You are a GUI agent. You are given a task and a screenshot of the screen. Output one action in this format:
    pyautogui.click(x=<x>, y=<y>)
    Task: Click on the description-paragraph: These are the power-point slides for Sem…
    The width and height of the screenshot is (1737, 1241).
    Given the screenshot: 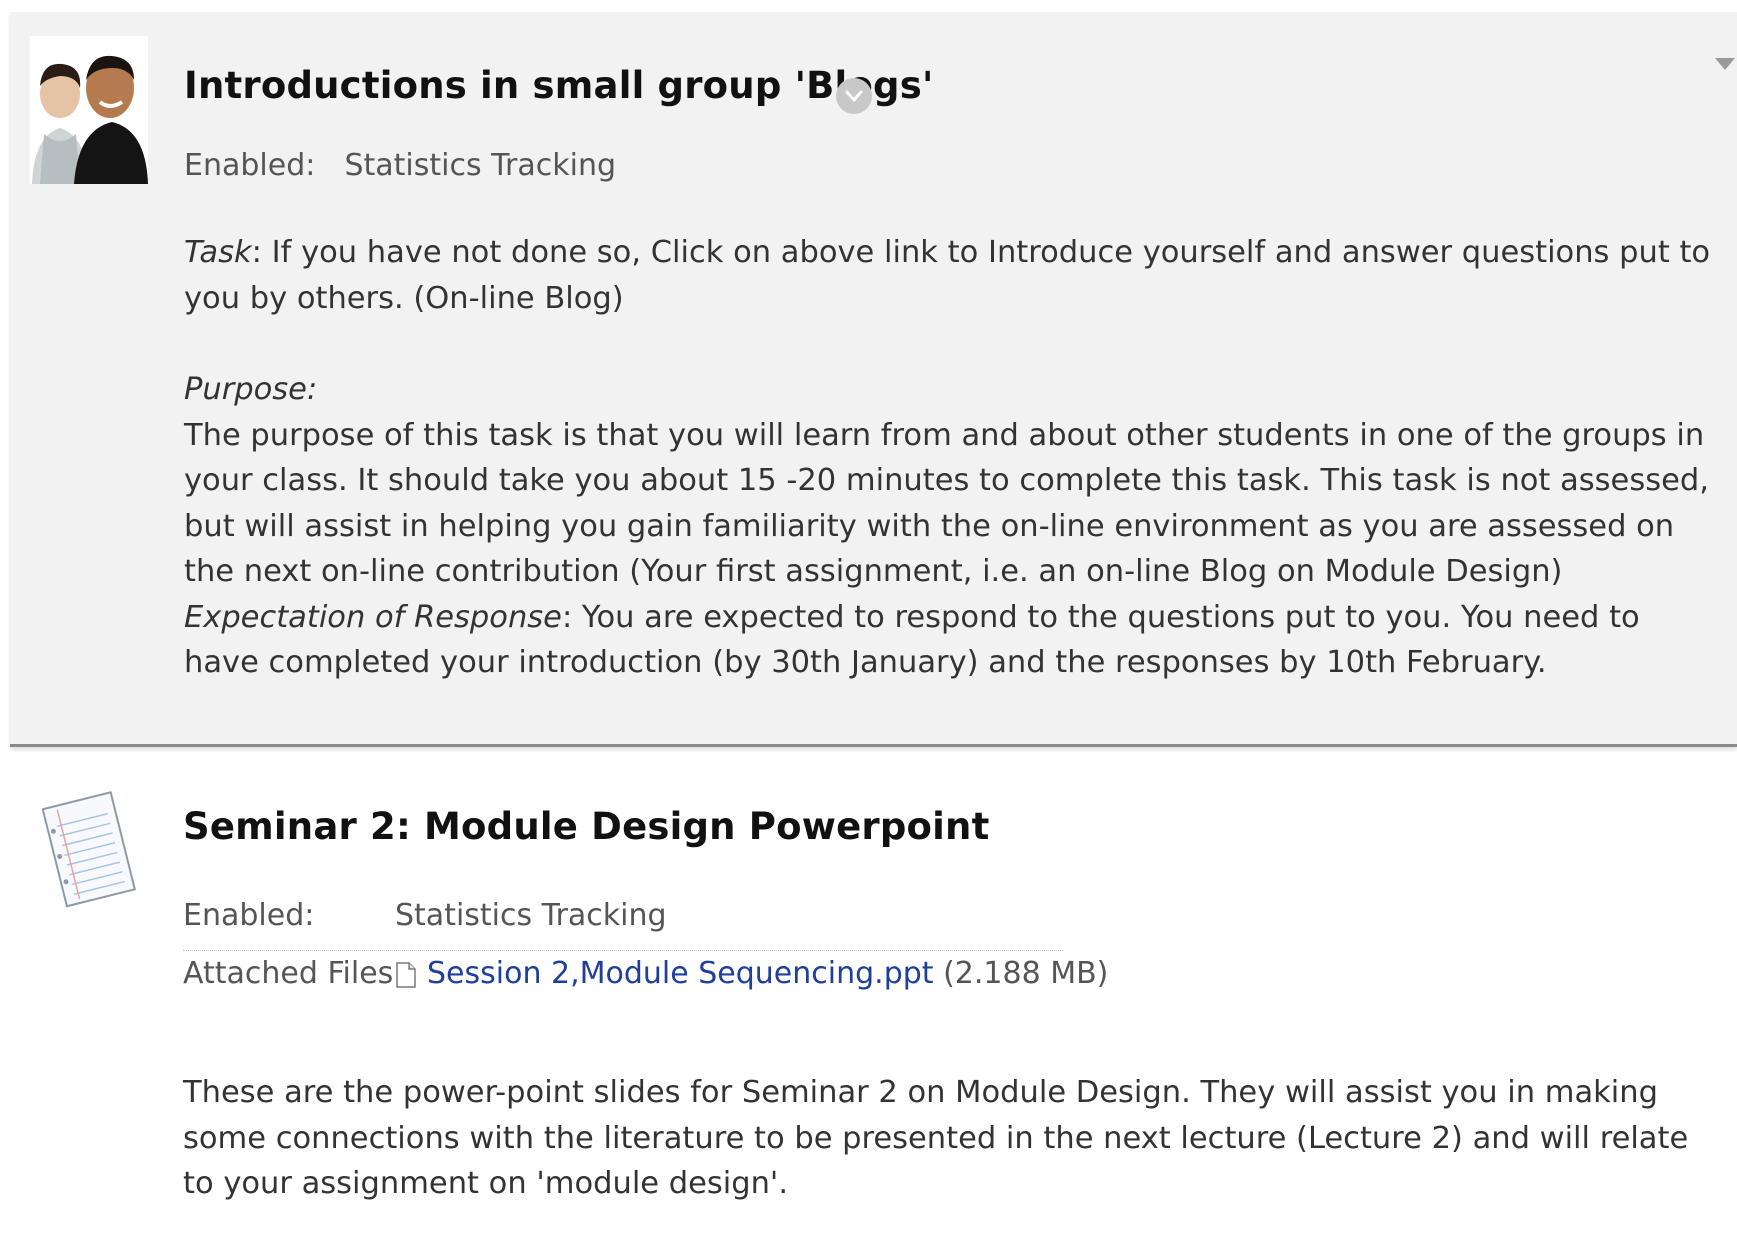 What is the action you would take?
    pyautogui.click(x=936, y=1138)
    